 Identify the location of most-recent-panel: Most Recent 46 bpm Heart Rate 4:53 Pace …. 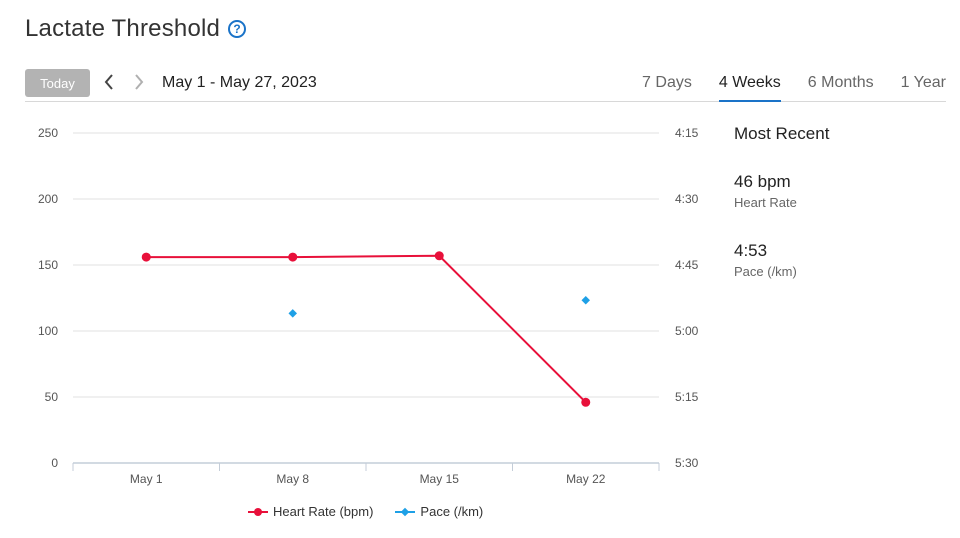
(834, 201).